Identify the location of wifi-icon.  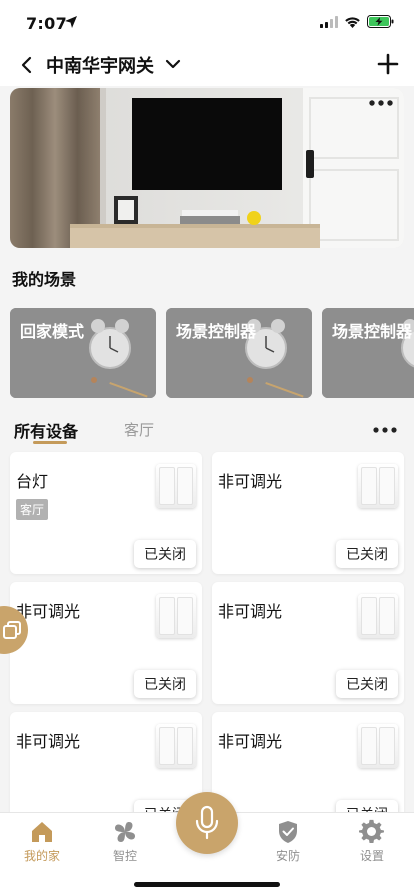
(352, 22).